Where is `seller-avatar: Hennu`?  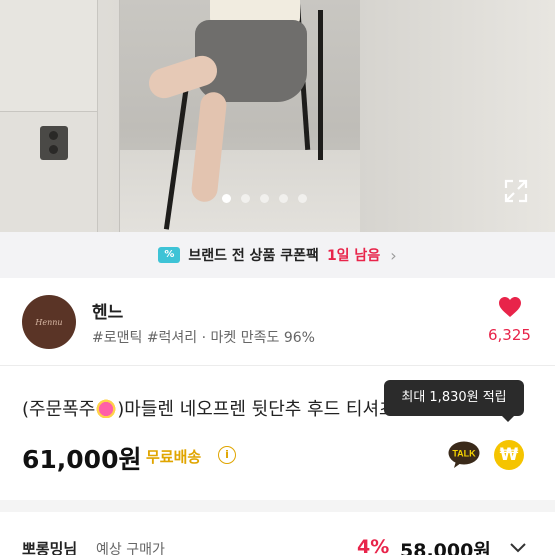
seller-avatar: Hennu is located at coordinates (49, 322).